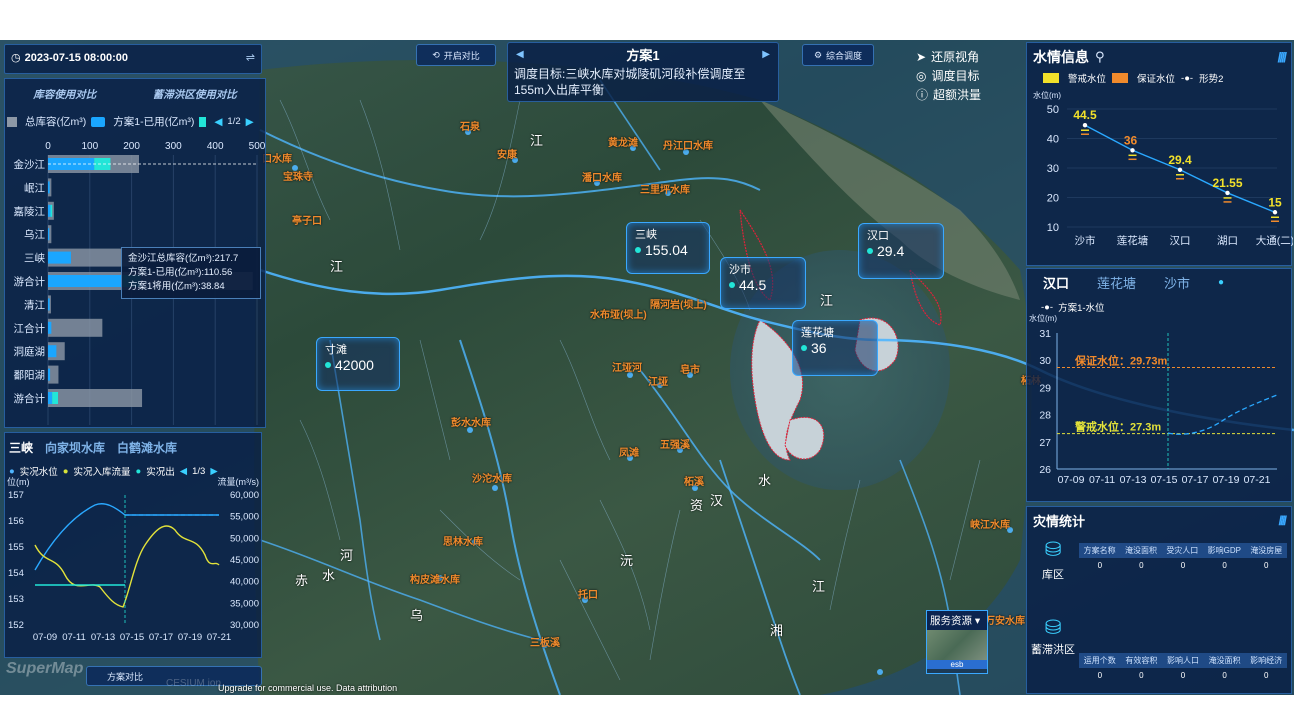 Image resolution: width=1294 pixels, height=702 pixels. Describe the element at coordinates (21, 447) in the screenshot. I see `tab-sanxia: 三峡` at that location.